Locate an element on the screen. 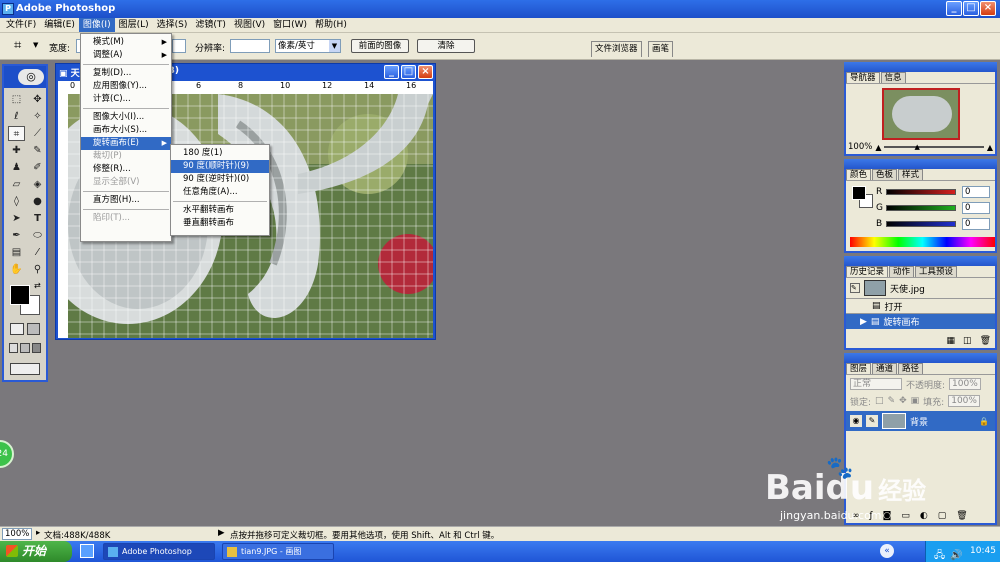  lasso-tool-icon: ℓ is located at coordinates (16, 116).